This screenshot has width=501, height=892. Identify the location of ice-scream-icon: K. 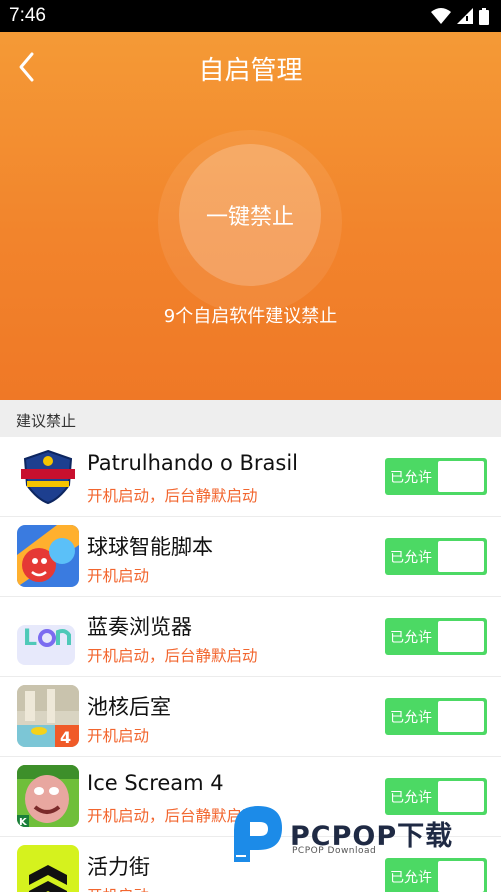
(48, 796).